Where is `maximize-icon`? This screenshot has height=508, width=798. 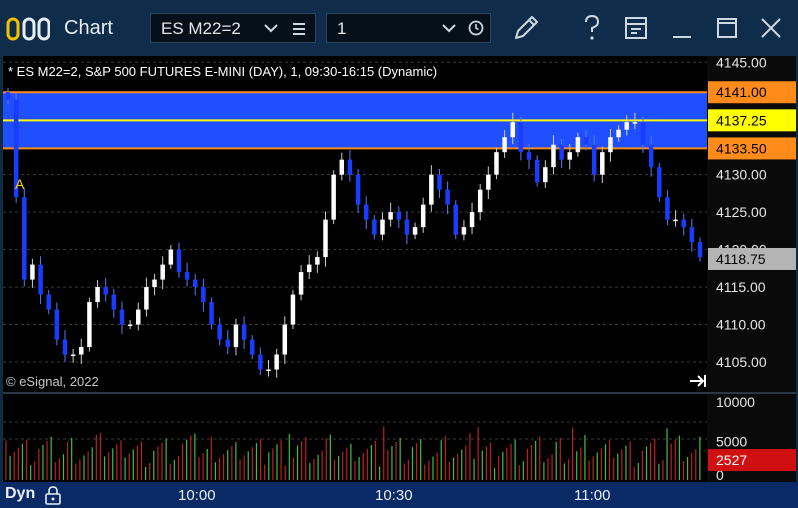 maximize-icon is located at coordinates (727, 28).